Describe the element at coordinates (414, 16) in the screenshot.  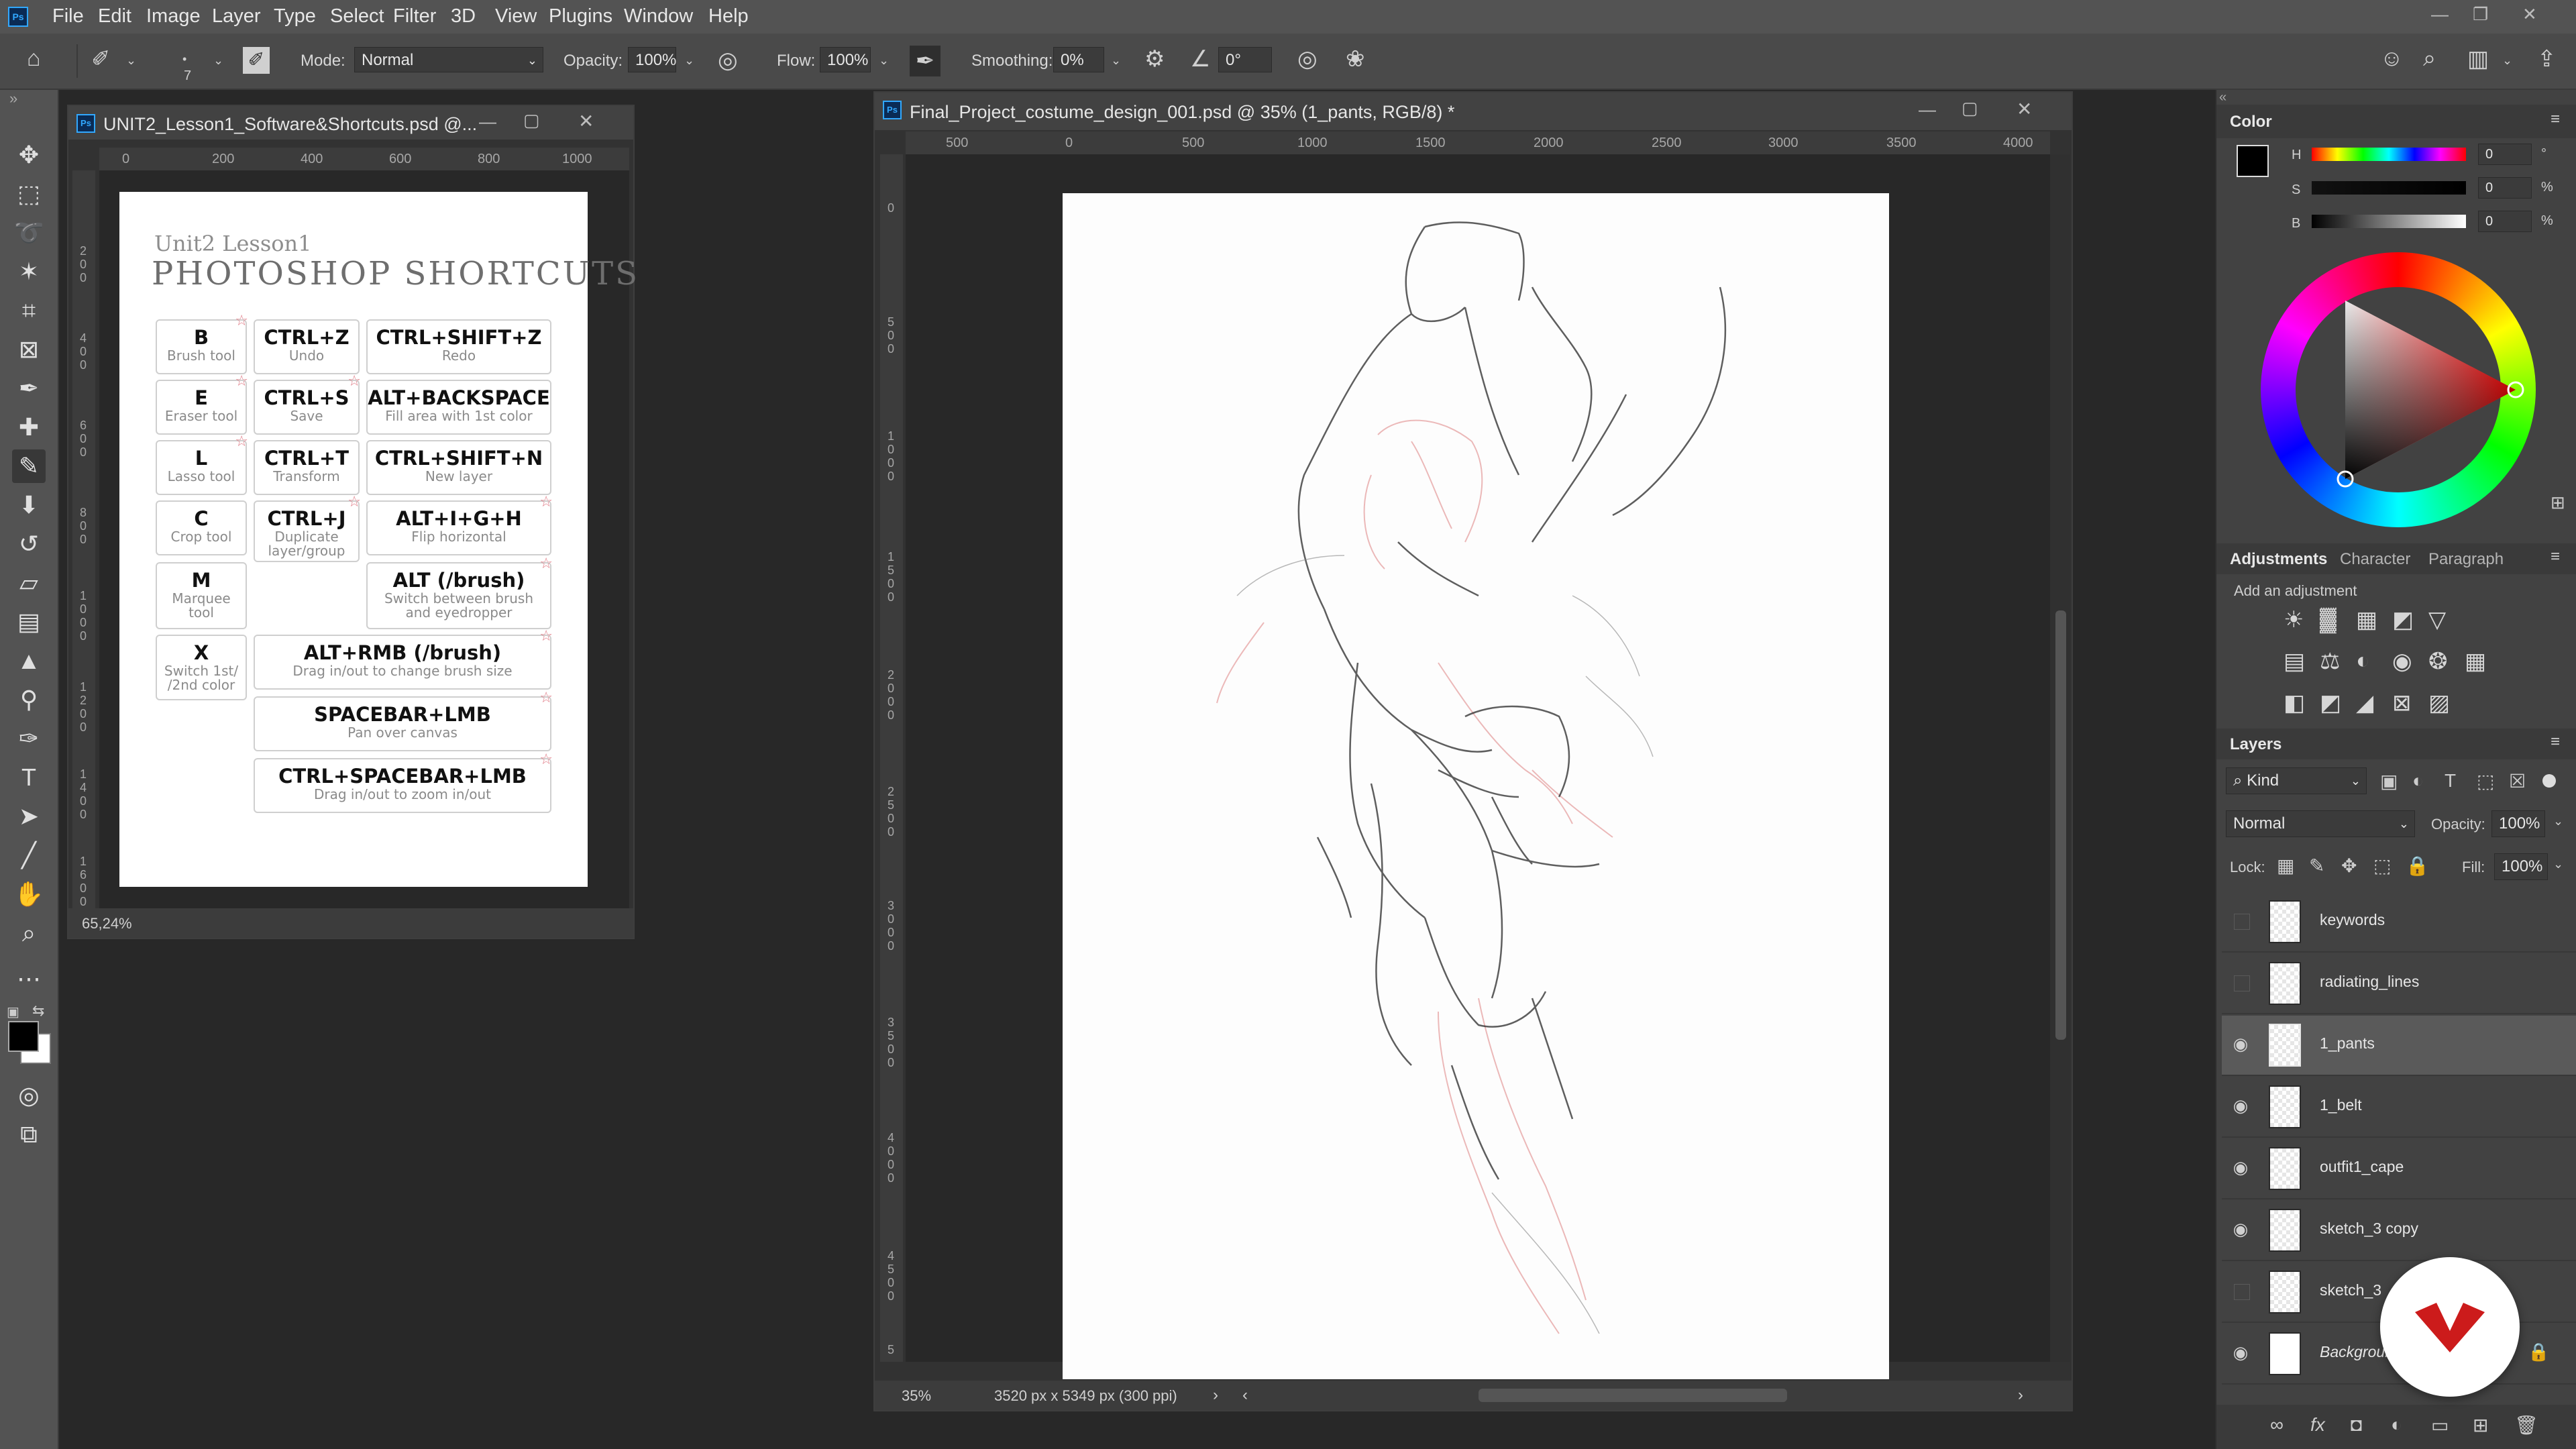
I see `menu-filter: Filter` at that location.